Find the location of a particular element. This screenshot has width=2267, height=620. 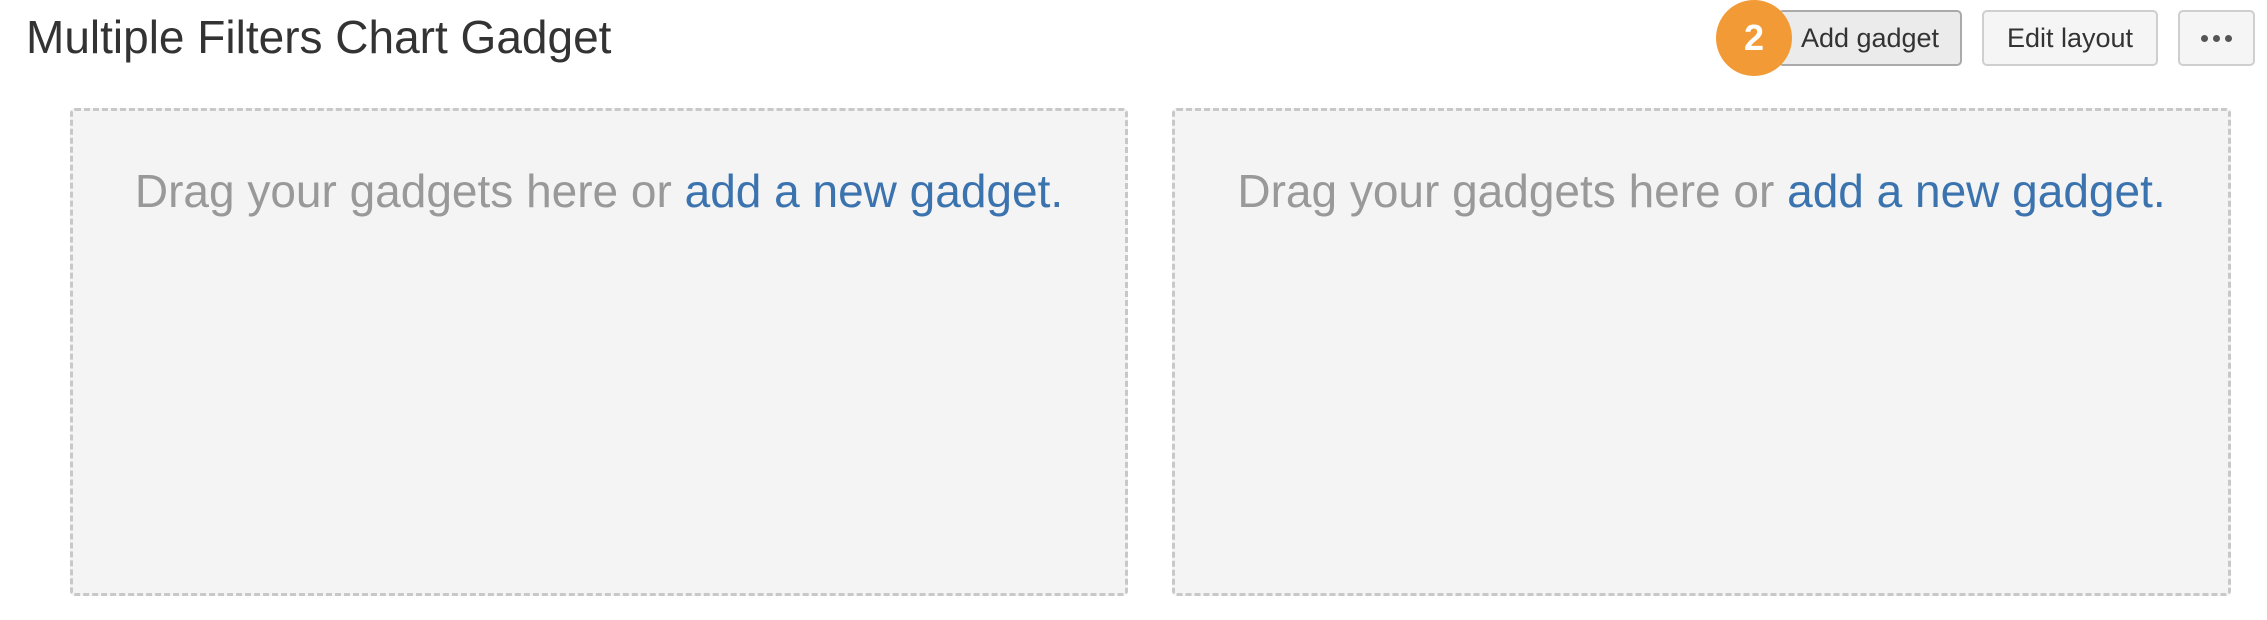

more-options-button is located at coordinates (2216, 38).